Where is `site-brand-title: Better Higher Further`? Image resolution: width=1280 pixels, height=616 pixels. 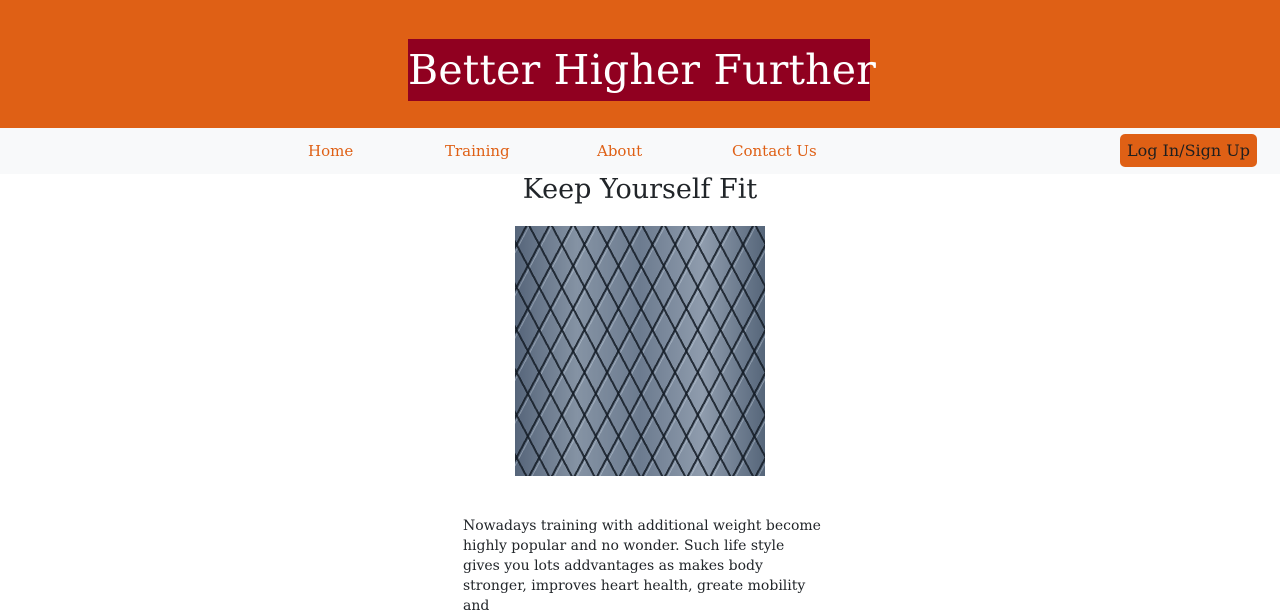
site-brand-title: Better Higher Further is located at coordinates (642, 70).